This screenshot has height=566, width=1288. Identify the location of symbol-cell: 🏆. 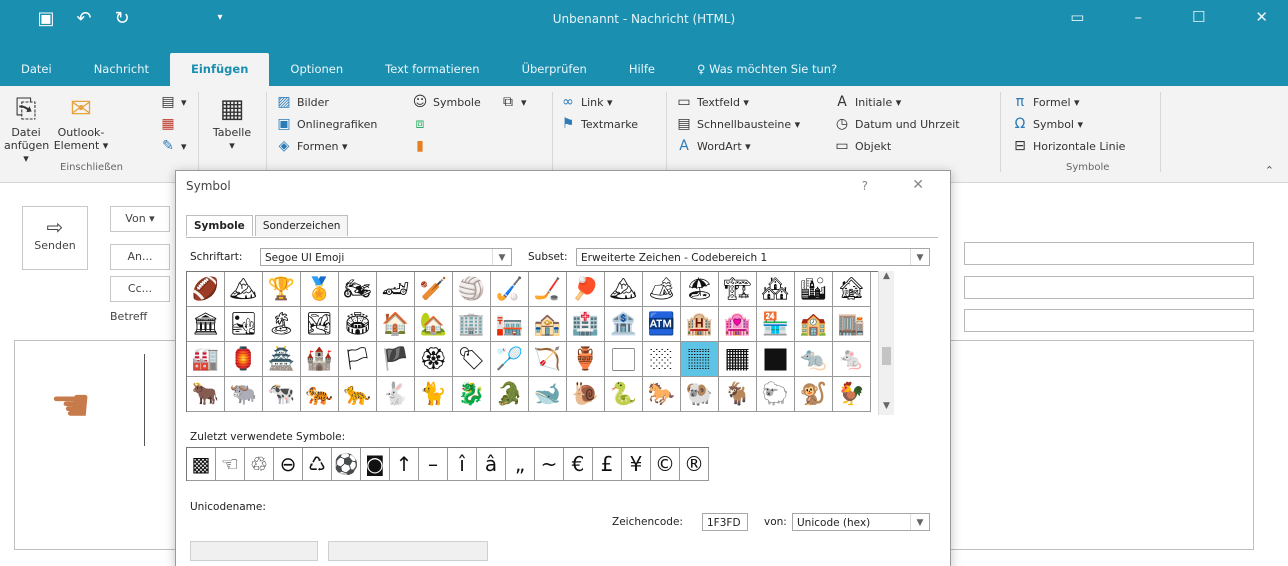
(282, 289).